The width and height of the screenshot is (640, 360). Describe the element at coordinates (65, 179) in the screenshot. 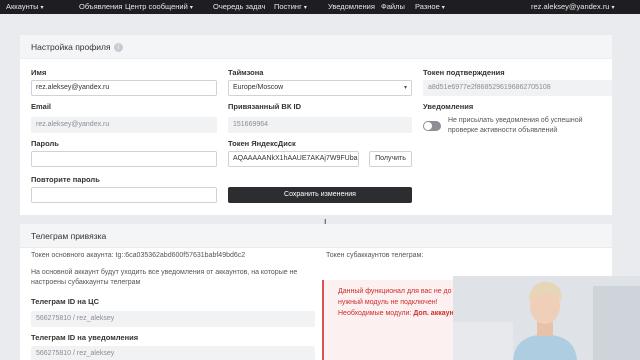

I see `repeat-password-label: Повторите пароль` at that location.